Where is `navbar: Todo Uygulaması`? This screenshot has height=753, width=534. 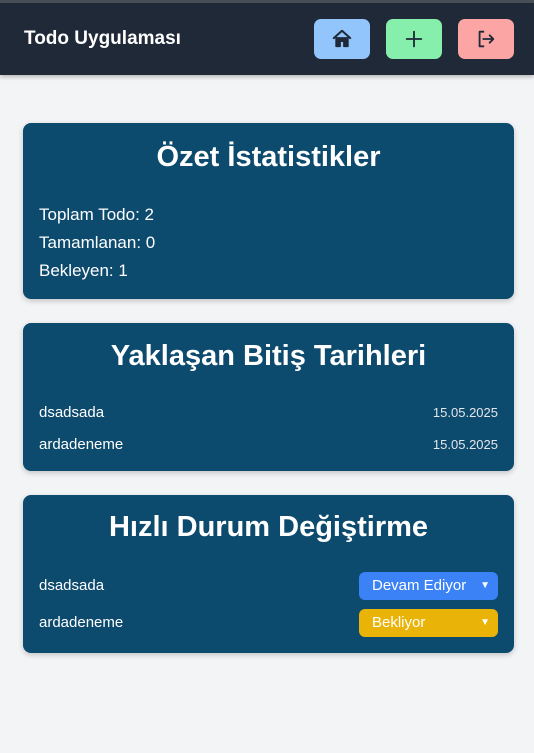
navbar: Todo Uygulaması is located at coordinates (267, 39).